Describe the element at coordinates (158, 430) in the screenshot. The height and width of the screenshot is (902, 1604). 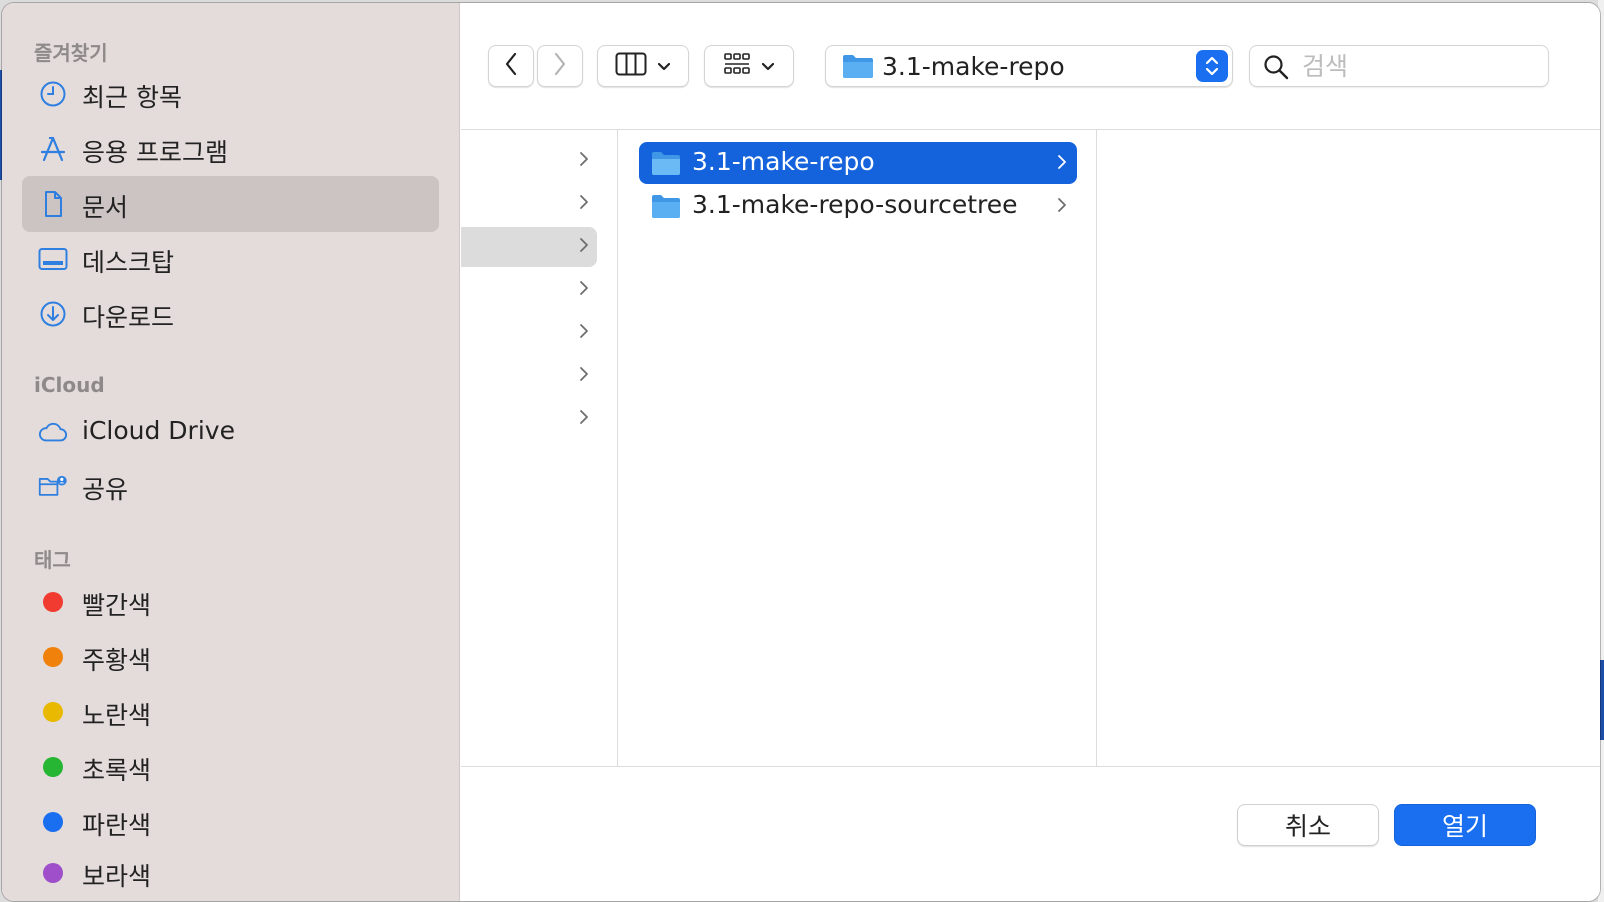
I see `sidebar-item-label: iCloud Drive` at that location.